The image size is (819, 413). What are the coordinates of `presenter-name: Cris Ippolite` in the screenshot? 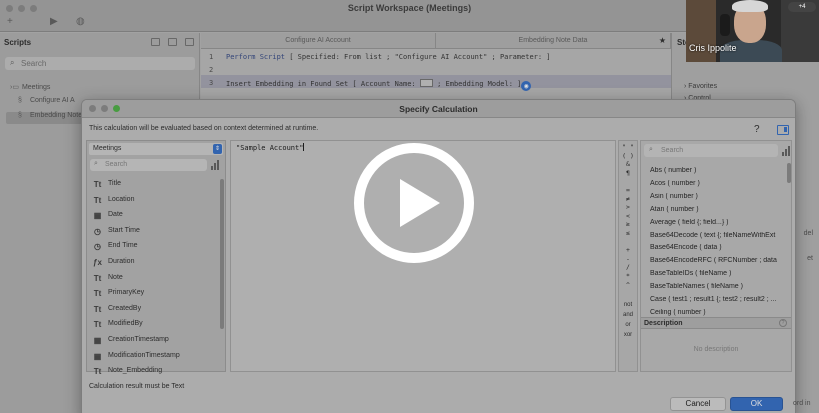 It's located at (713, 48).